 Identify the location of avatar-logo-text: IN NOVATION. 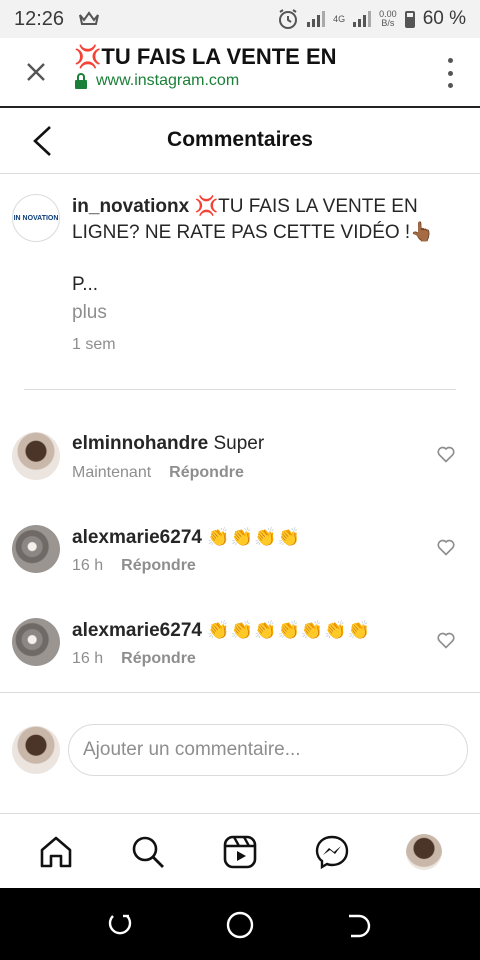
(36, 218).